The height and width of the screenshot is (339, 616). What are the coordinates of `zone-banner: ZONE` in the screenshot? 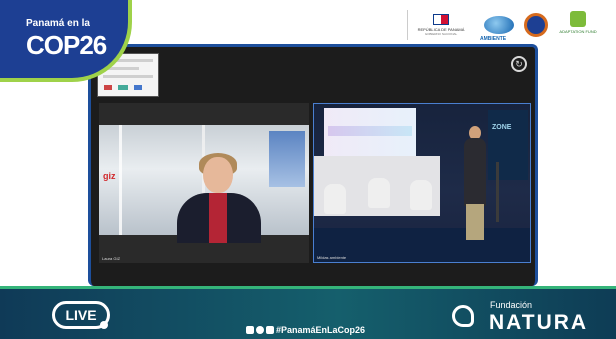 It's located at (508, 145).